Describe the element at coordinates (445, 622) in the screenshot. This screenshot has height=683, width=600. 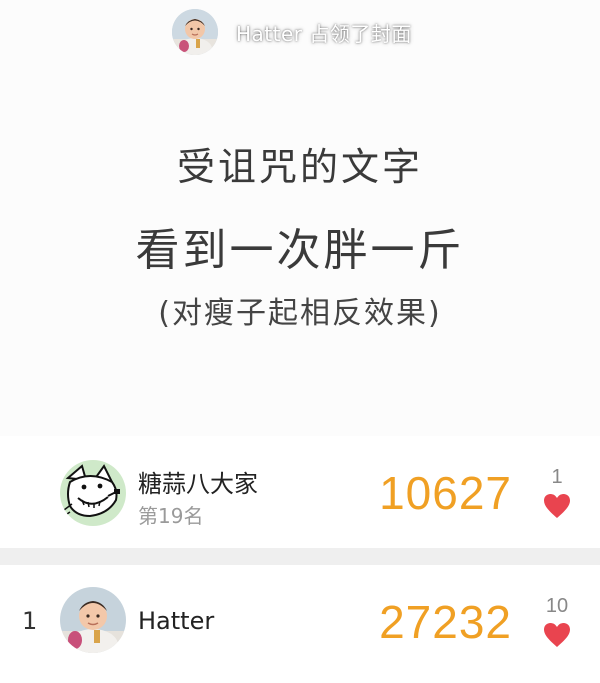
I see `user-score: 27232` at that location.